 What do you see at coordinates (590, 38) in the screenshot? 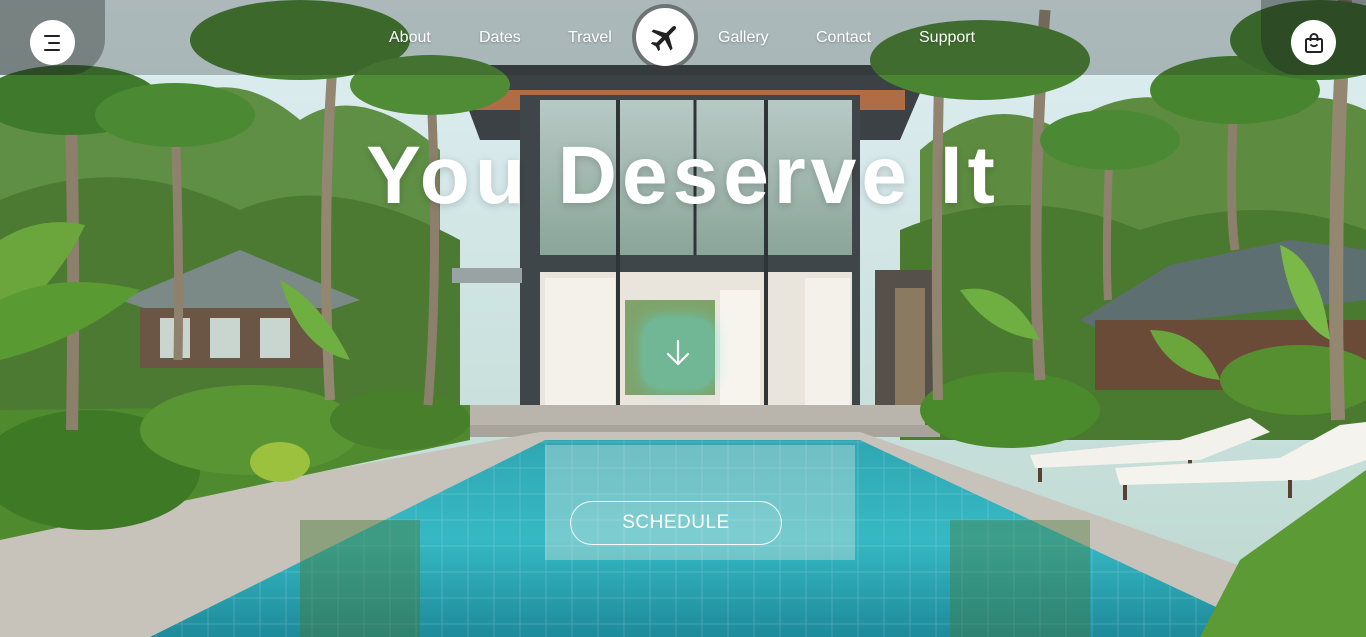
I see `nav-link-travel: Travel` at bounding box center [590, 38].